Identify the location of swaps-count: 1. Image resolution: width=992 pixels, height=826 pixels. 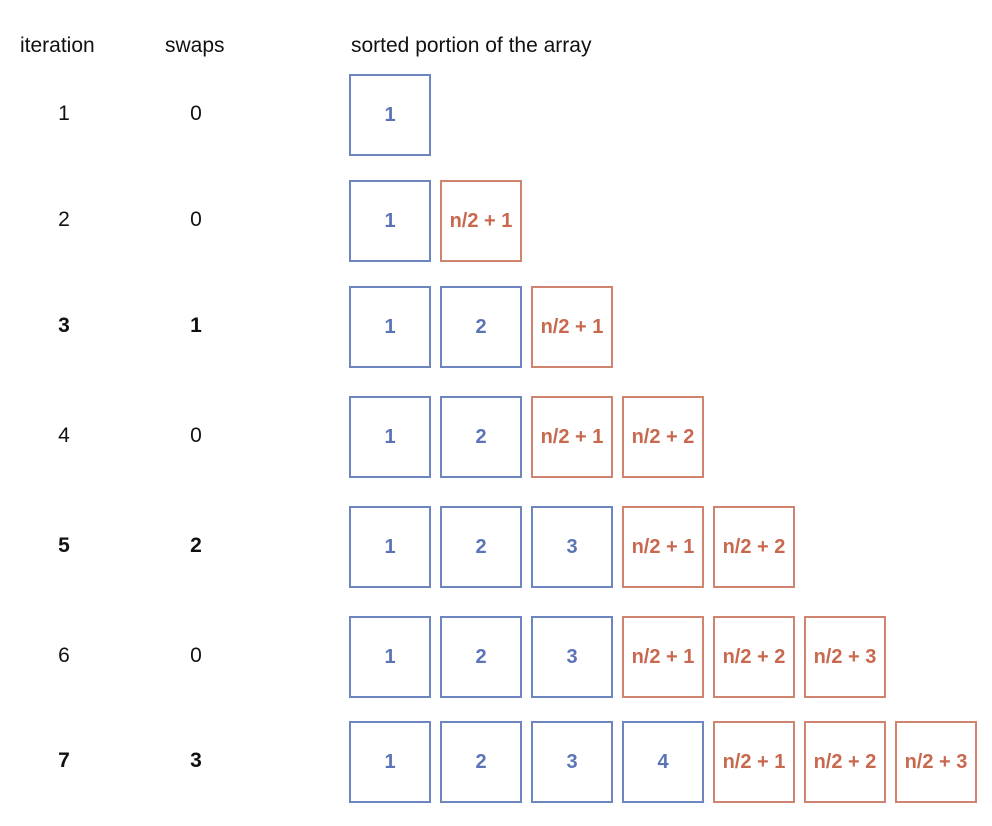
(196, 325).